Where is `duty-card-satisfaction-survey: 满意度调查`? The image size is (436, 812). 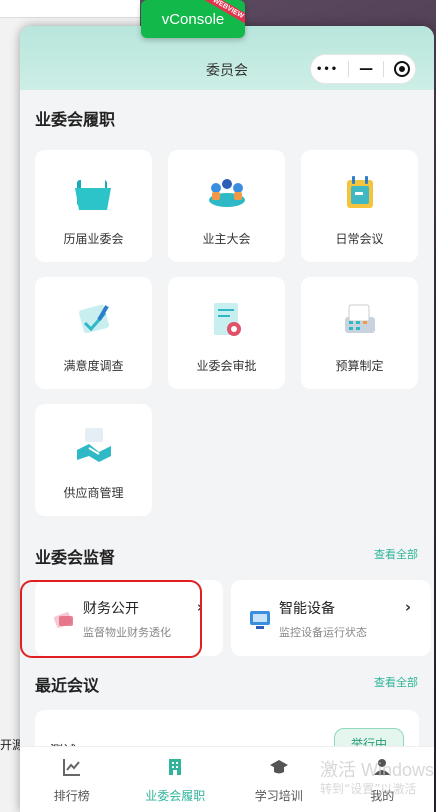
duty-card-satisfaction-survey: 满意度调查 is located at coordinates (93, 333).